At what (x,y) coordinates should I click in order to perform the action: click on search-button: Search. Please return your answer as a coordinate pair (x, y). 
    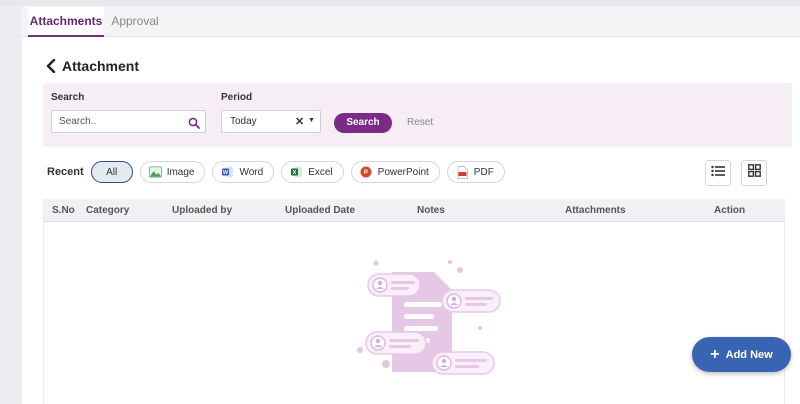
    Looking at the image, I should click on (363, 123).